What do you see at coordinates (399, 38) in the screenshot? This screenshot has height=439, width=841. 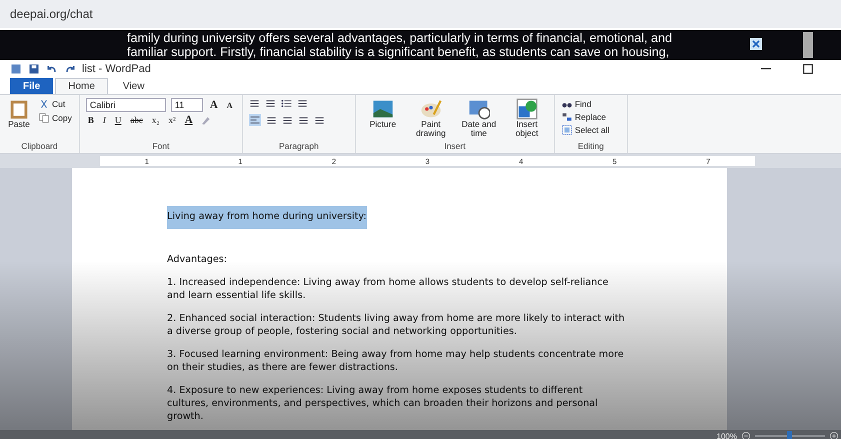 I see `caption-text: family during university offers several advantages, particularly in terms of financial, emotional, and` at bounding box center [399, 38].